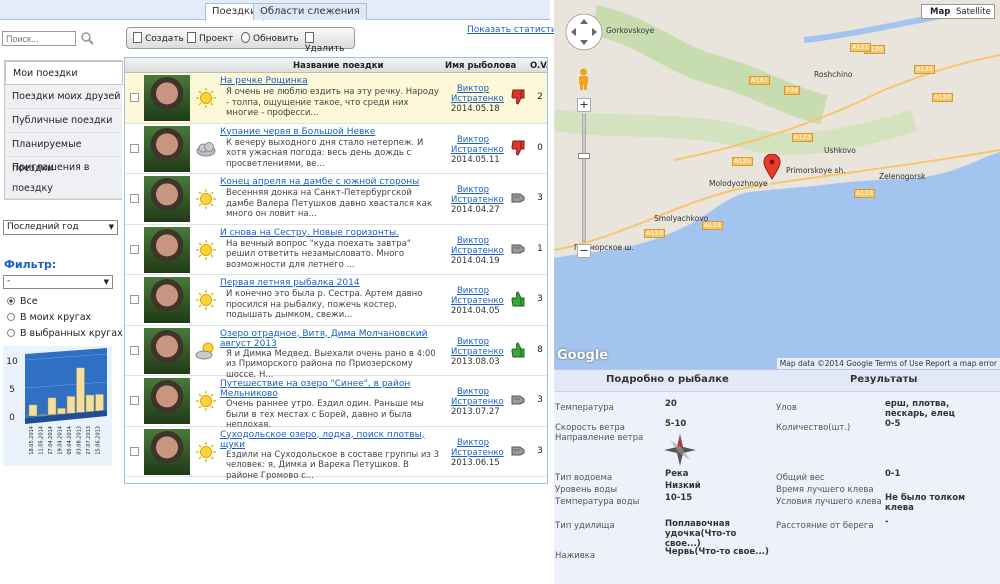  What do you see at coordinates (58, 282) in the screenshot?
I see `filter-select: - ▼` at bounding box center [58, 282].